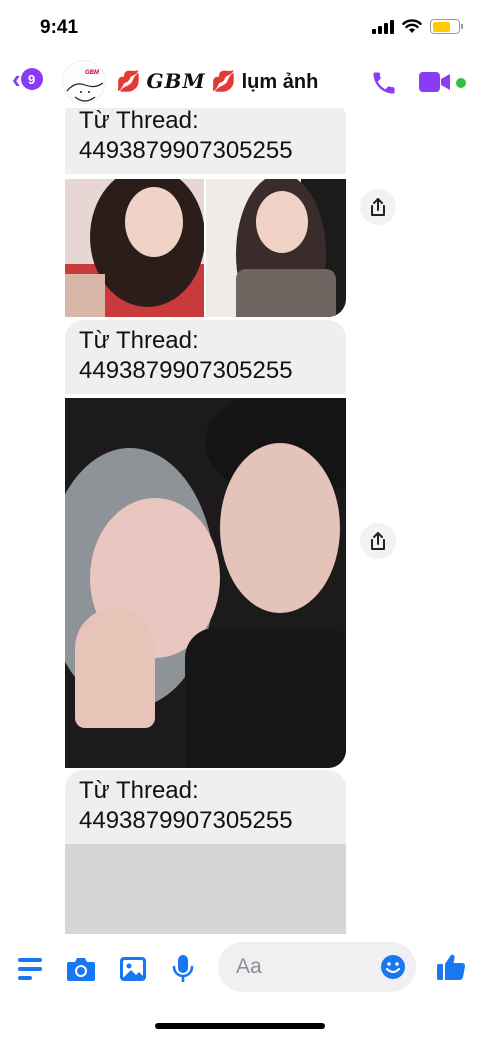 This screenshot has height=1039, width=480. Describe the element at coordinates (383, 26) in the screenshot. I see `cellular-signal-icon` at that location.